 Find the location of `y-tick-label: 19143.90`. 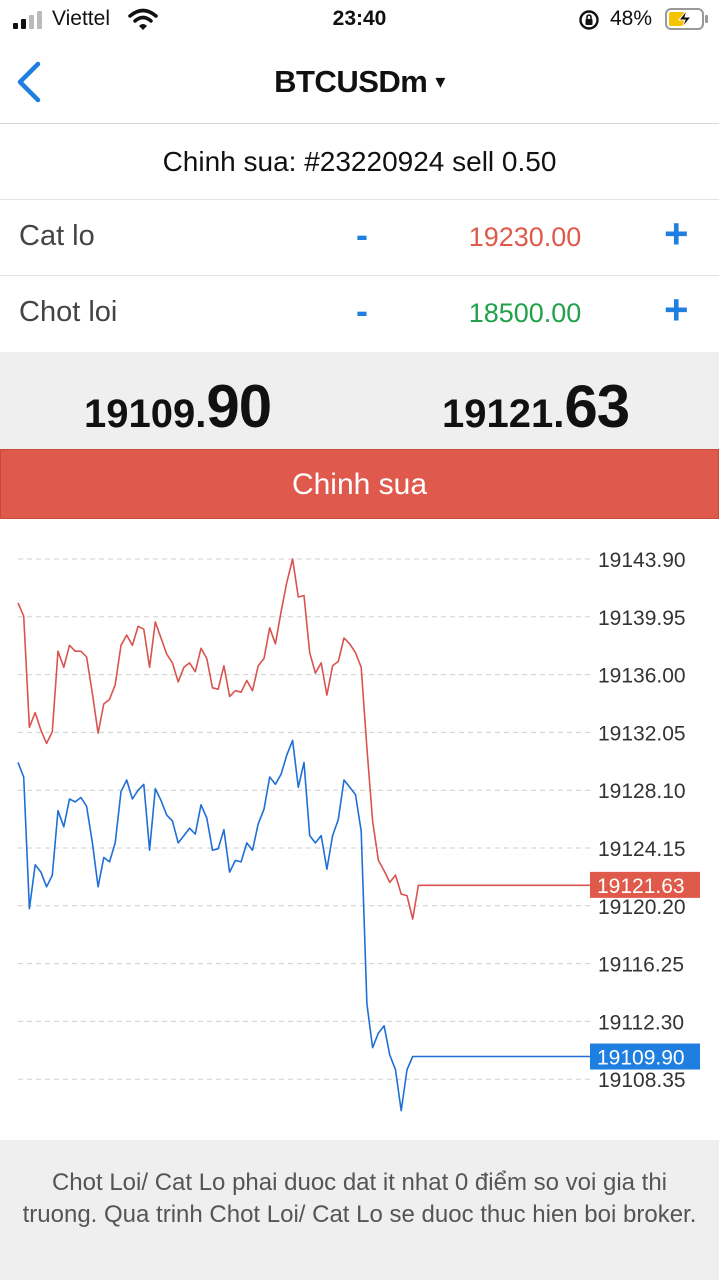

y-tick-label: 19143.90 is located at coordinates (642, 560).